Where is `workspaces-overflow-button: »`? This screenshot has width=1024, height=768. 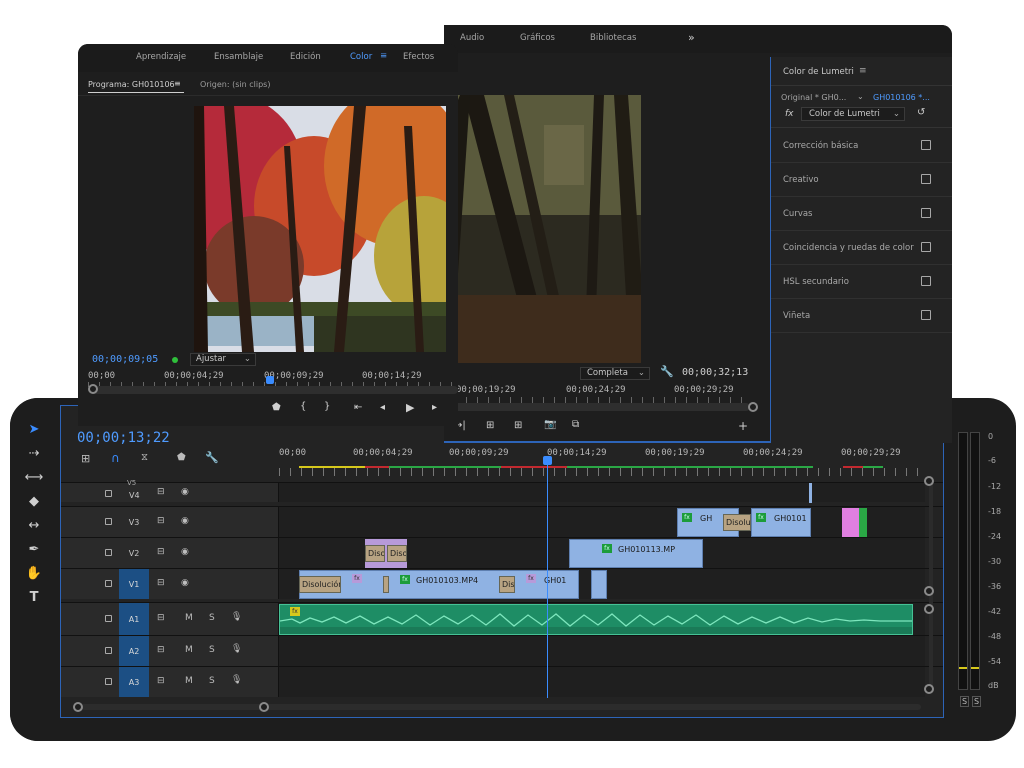 workspaces-overflow-button: » is located at coordinates (691, 37).